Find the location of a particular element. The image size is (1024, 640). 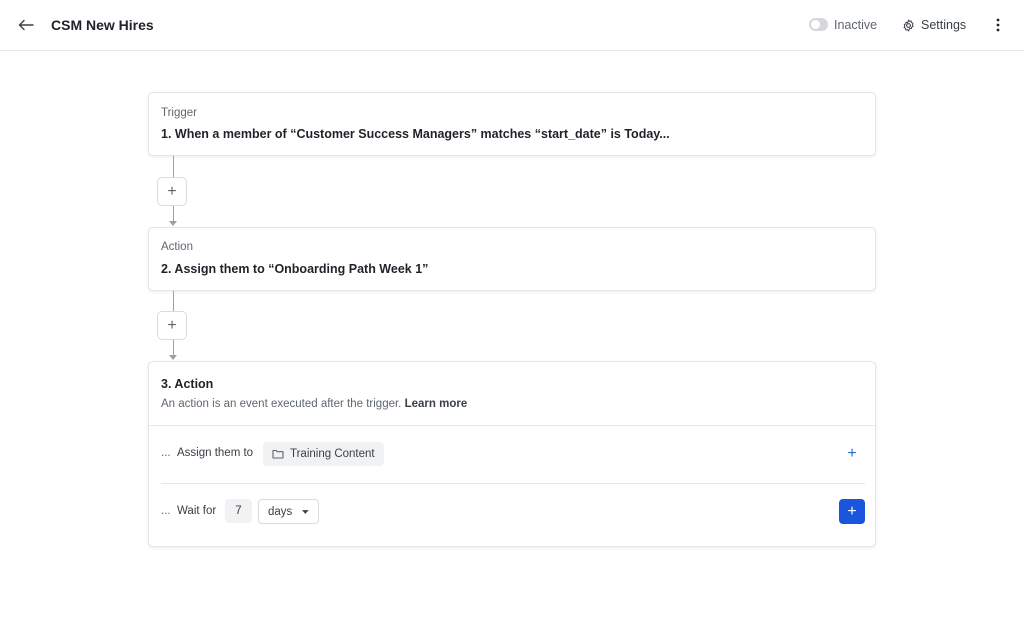

kebab-icon is located at coordinates (998, 25).